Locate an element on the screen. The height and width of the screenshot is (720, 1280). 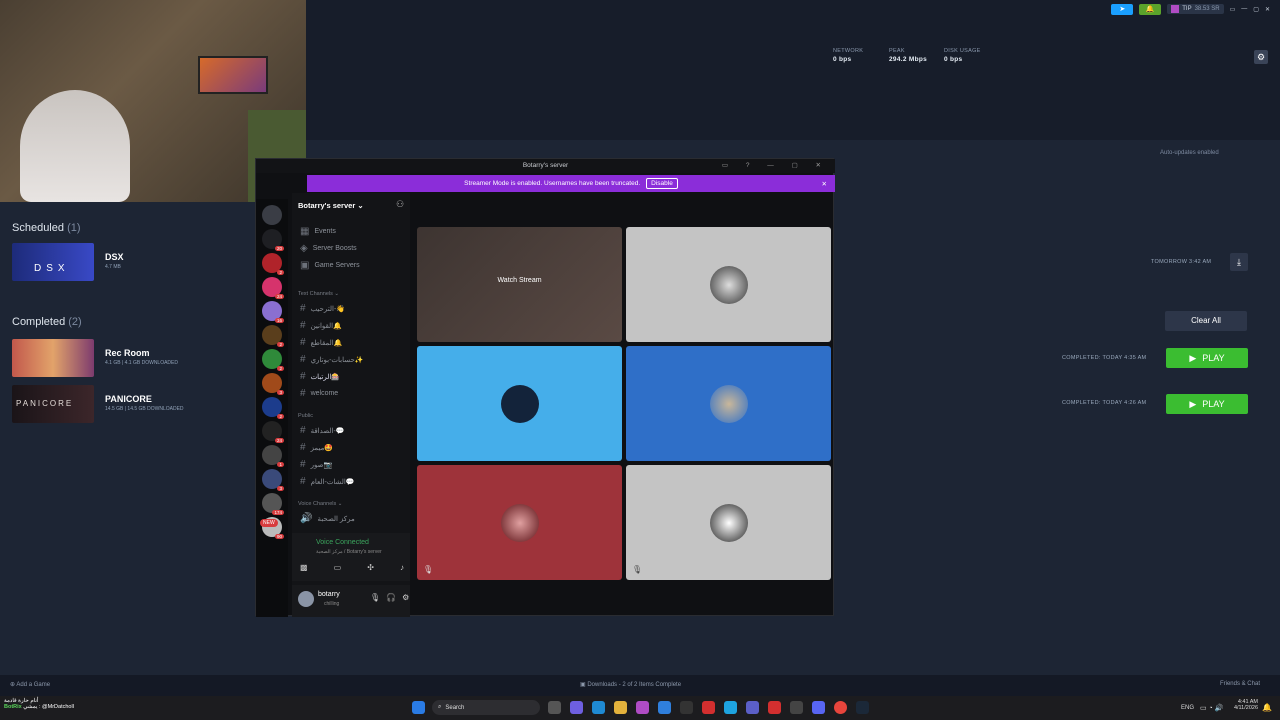
channel-item: # ميمز🤩 is located at coordinates (316, 447).